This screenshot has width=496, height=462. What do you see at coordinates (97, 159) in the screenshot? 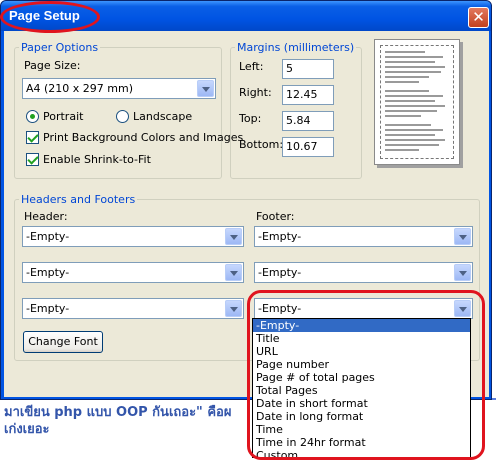
I see `shrink-to-fit-label: Enable Shrink-to-Fit` at bounding box center [97, 159].